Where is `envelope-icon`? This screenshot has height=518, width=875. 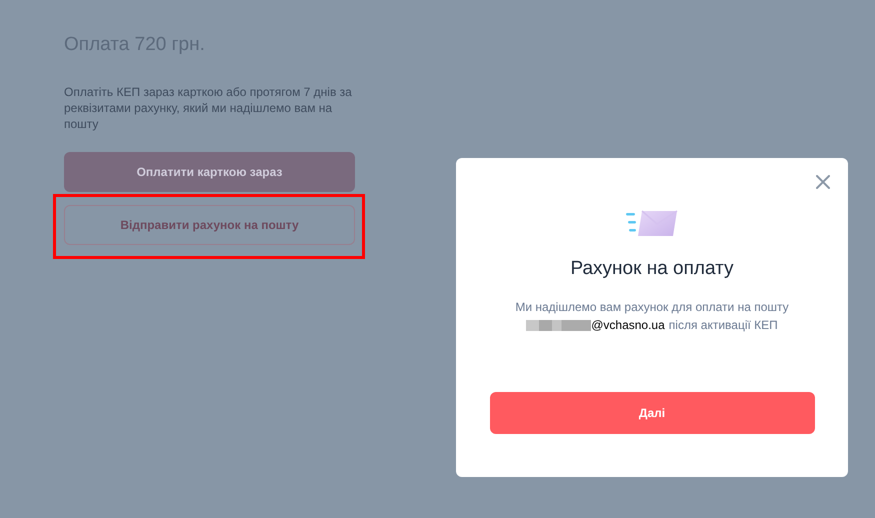 envelope-icon is located at coordinates (652, 224).